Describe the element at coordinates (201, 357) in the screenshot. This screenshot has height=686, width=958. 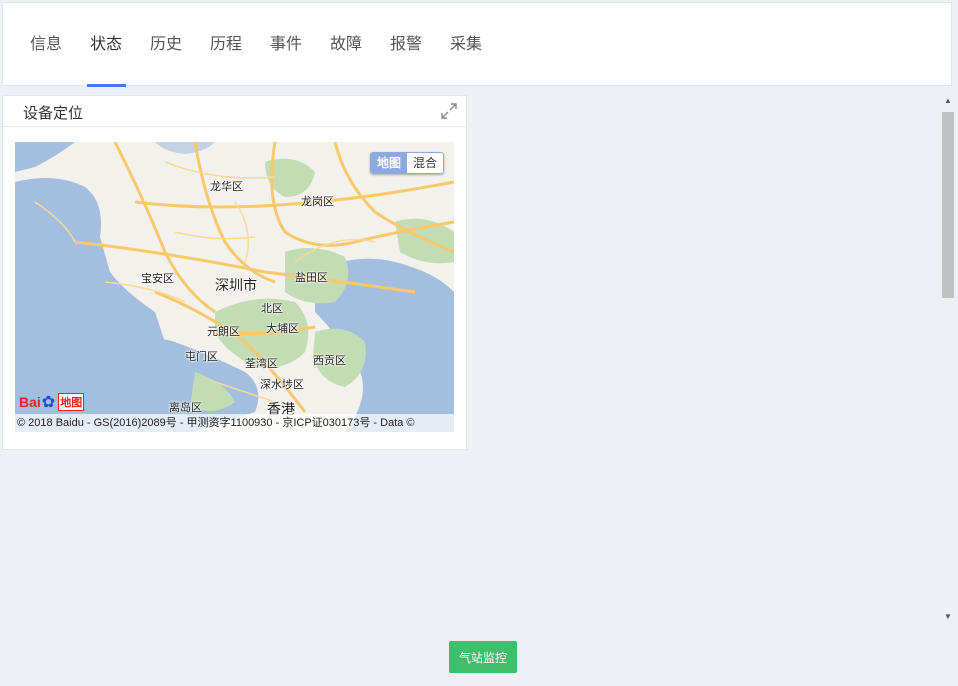
I see `map-label-tunmen: 屯门区` at that location.